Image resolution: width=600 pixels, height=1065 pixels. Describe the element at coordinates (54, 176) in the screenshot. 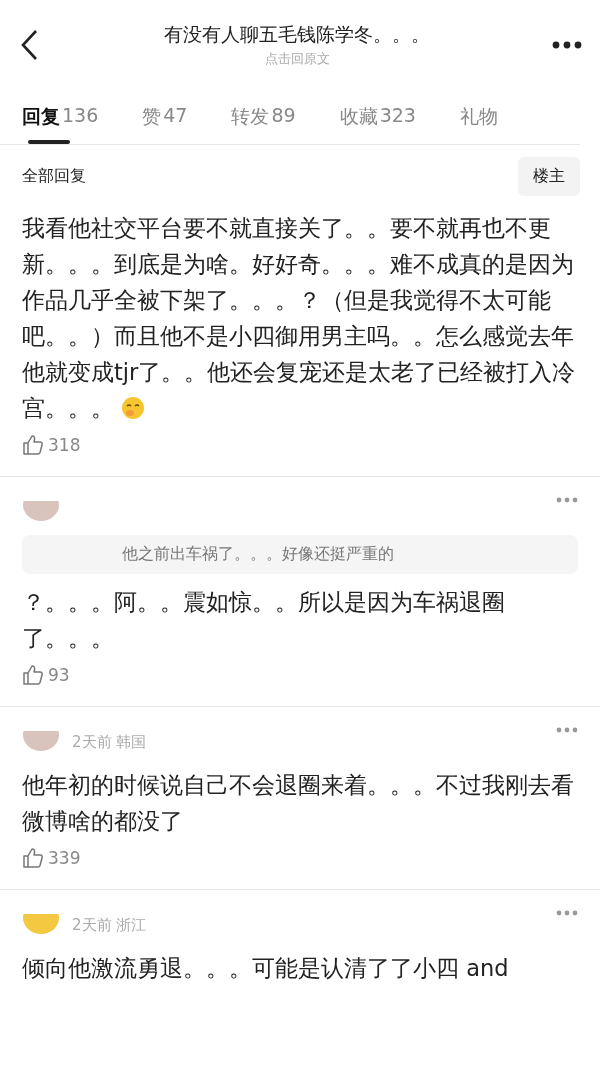

I see `section-label: 全部回复` at that location.